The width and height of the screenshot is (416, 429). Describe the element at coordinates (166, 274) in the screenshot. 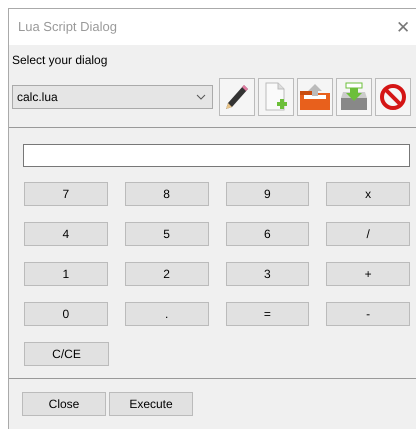

I see `calculator-key: 2` at that location.